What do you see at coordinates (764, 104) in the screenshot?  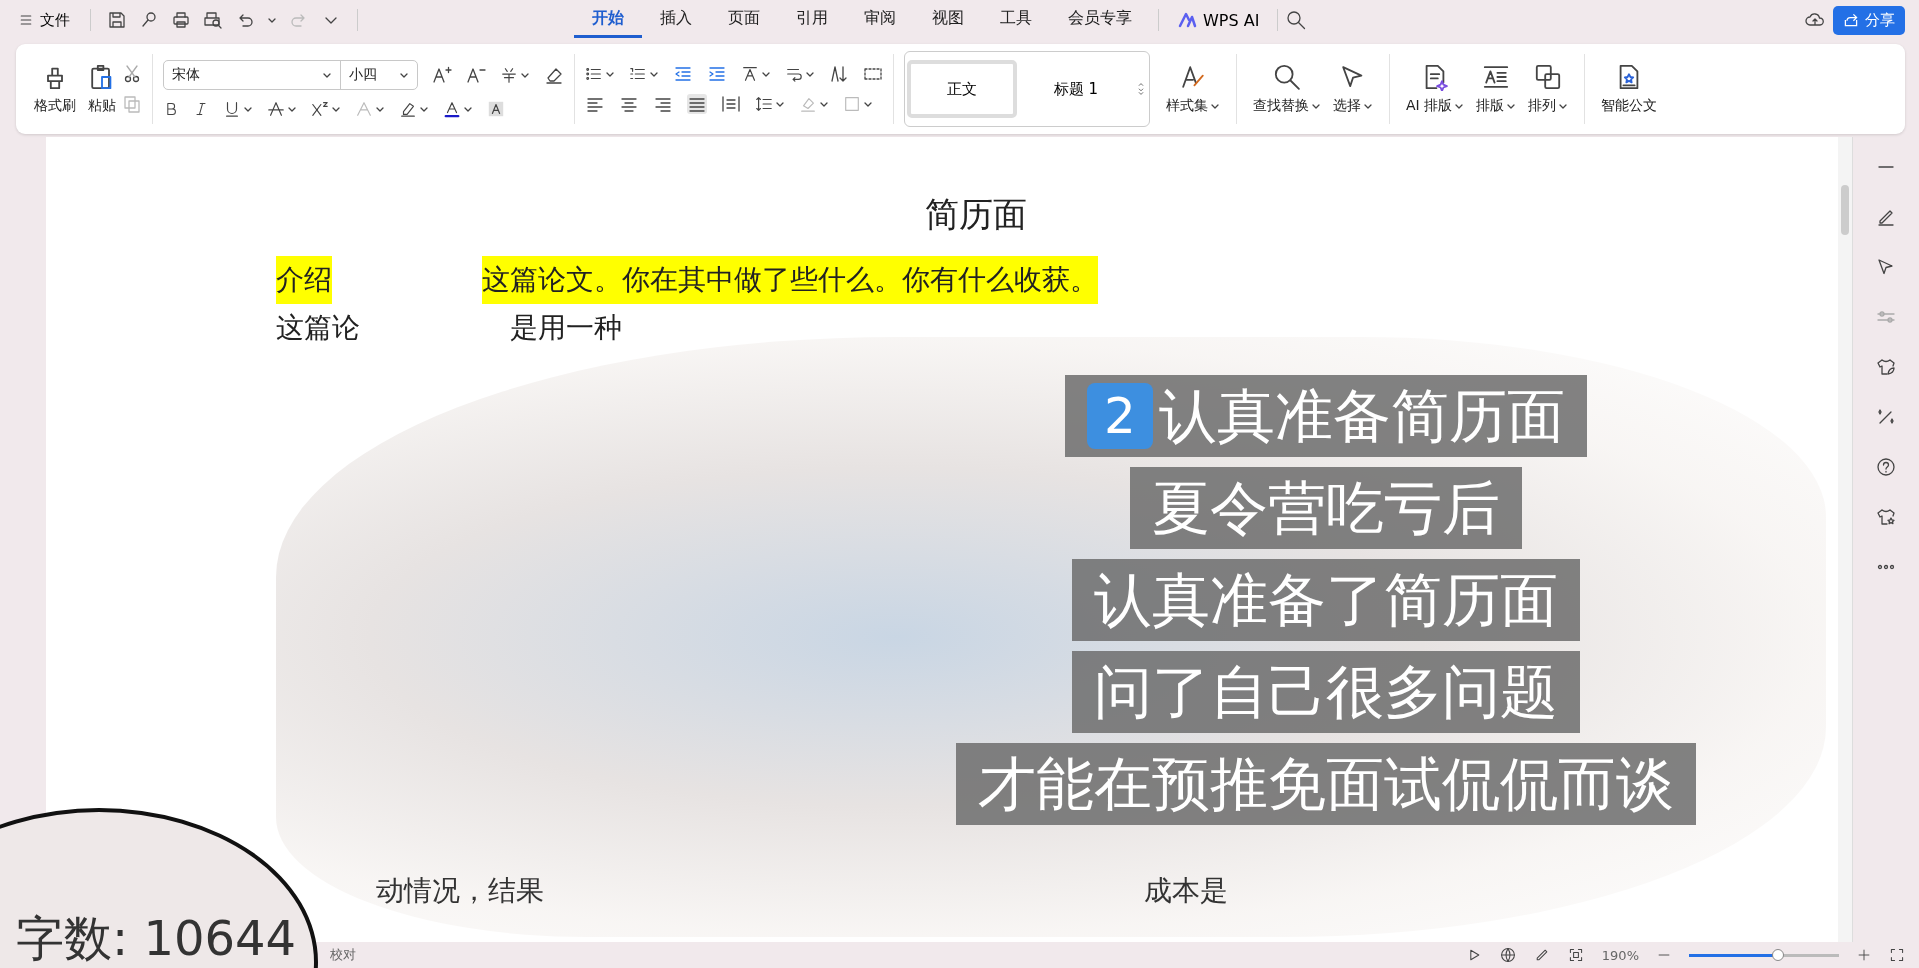 I see `line-spacing-icon` at bounding box center [764, 104].